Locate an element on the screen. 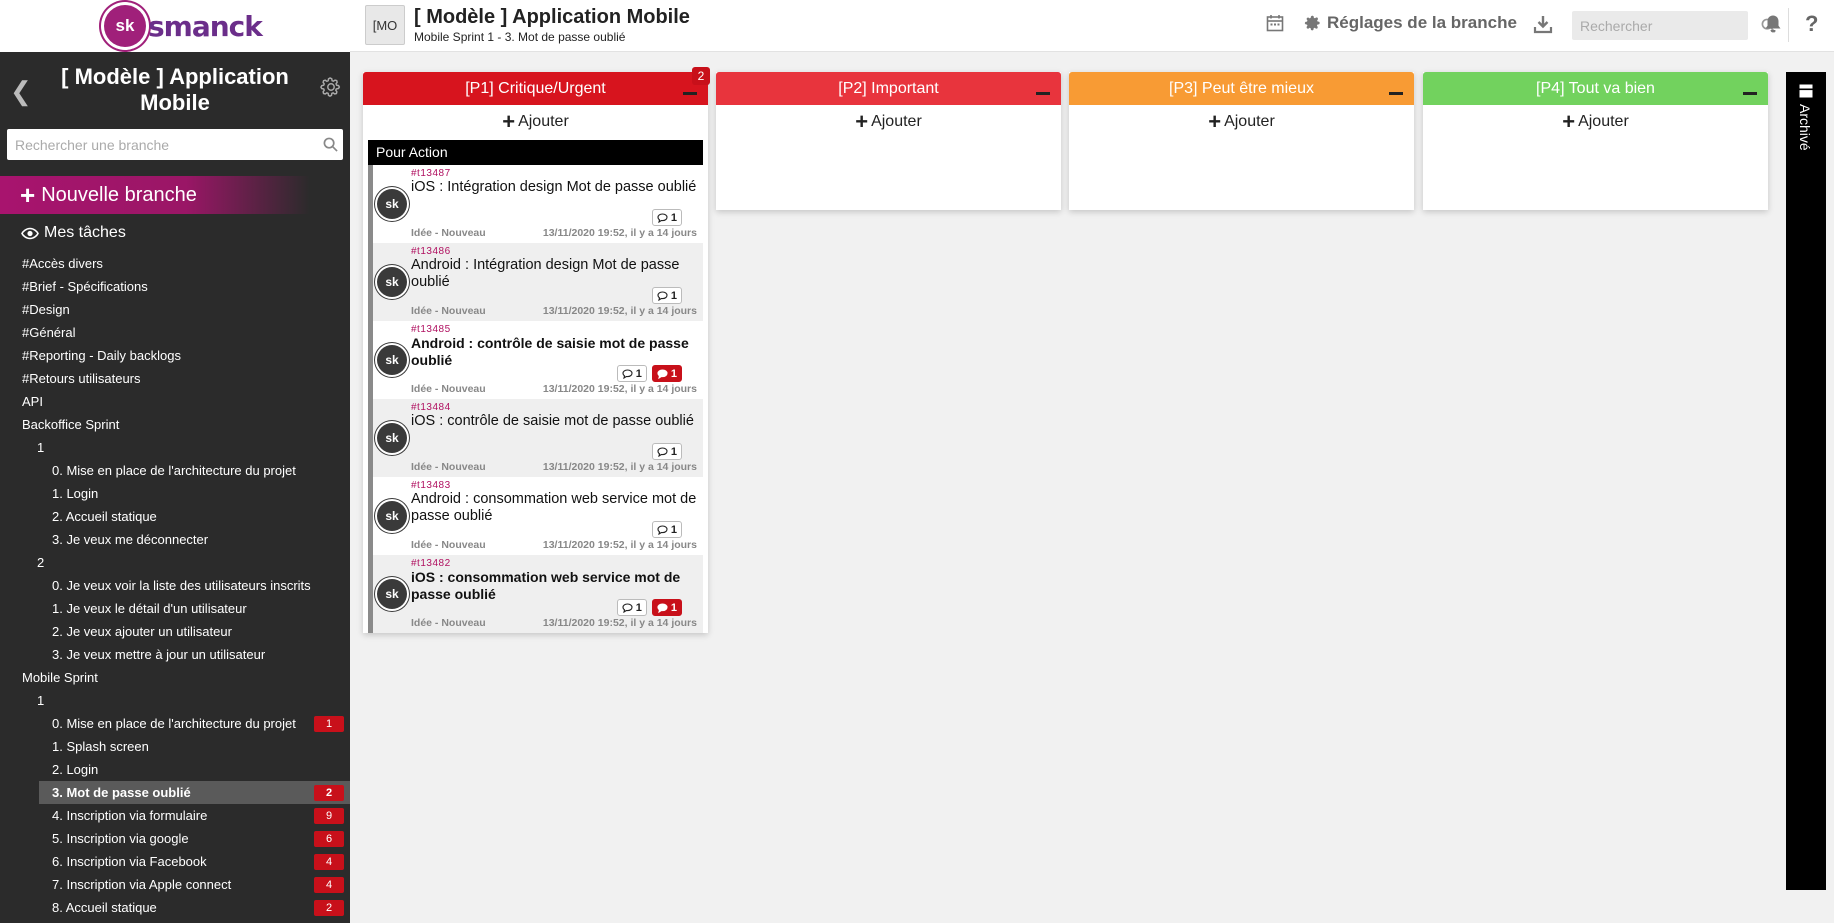 The height and width of the screenshot is (923, 1834). sidebar-item: 1. Splash screen is located at coordinates (175, 746).